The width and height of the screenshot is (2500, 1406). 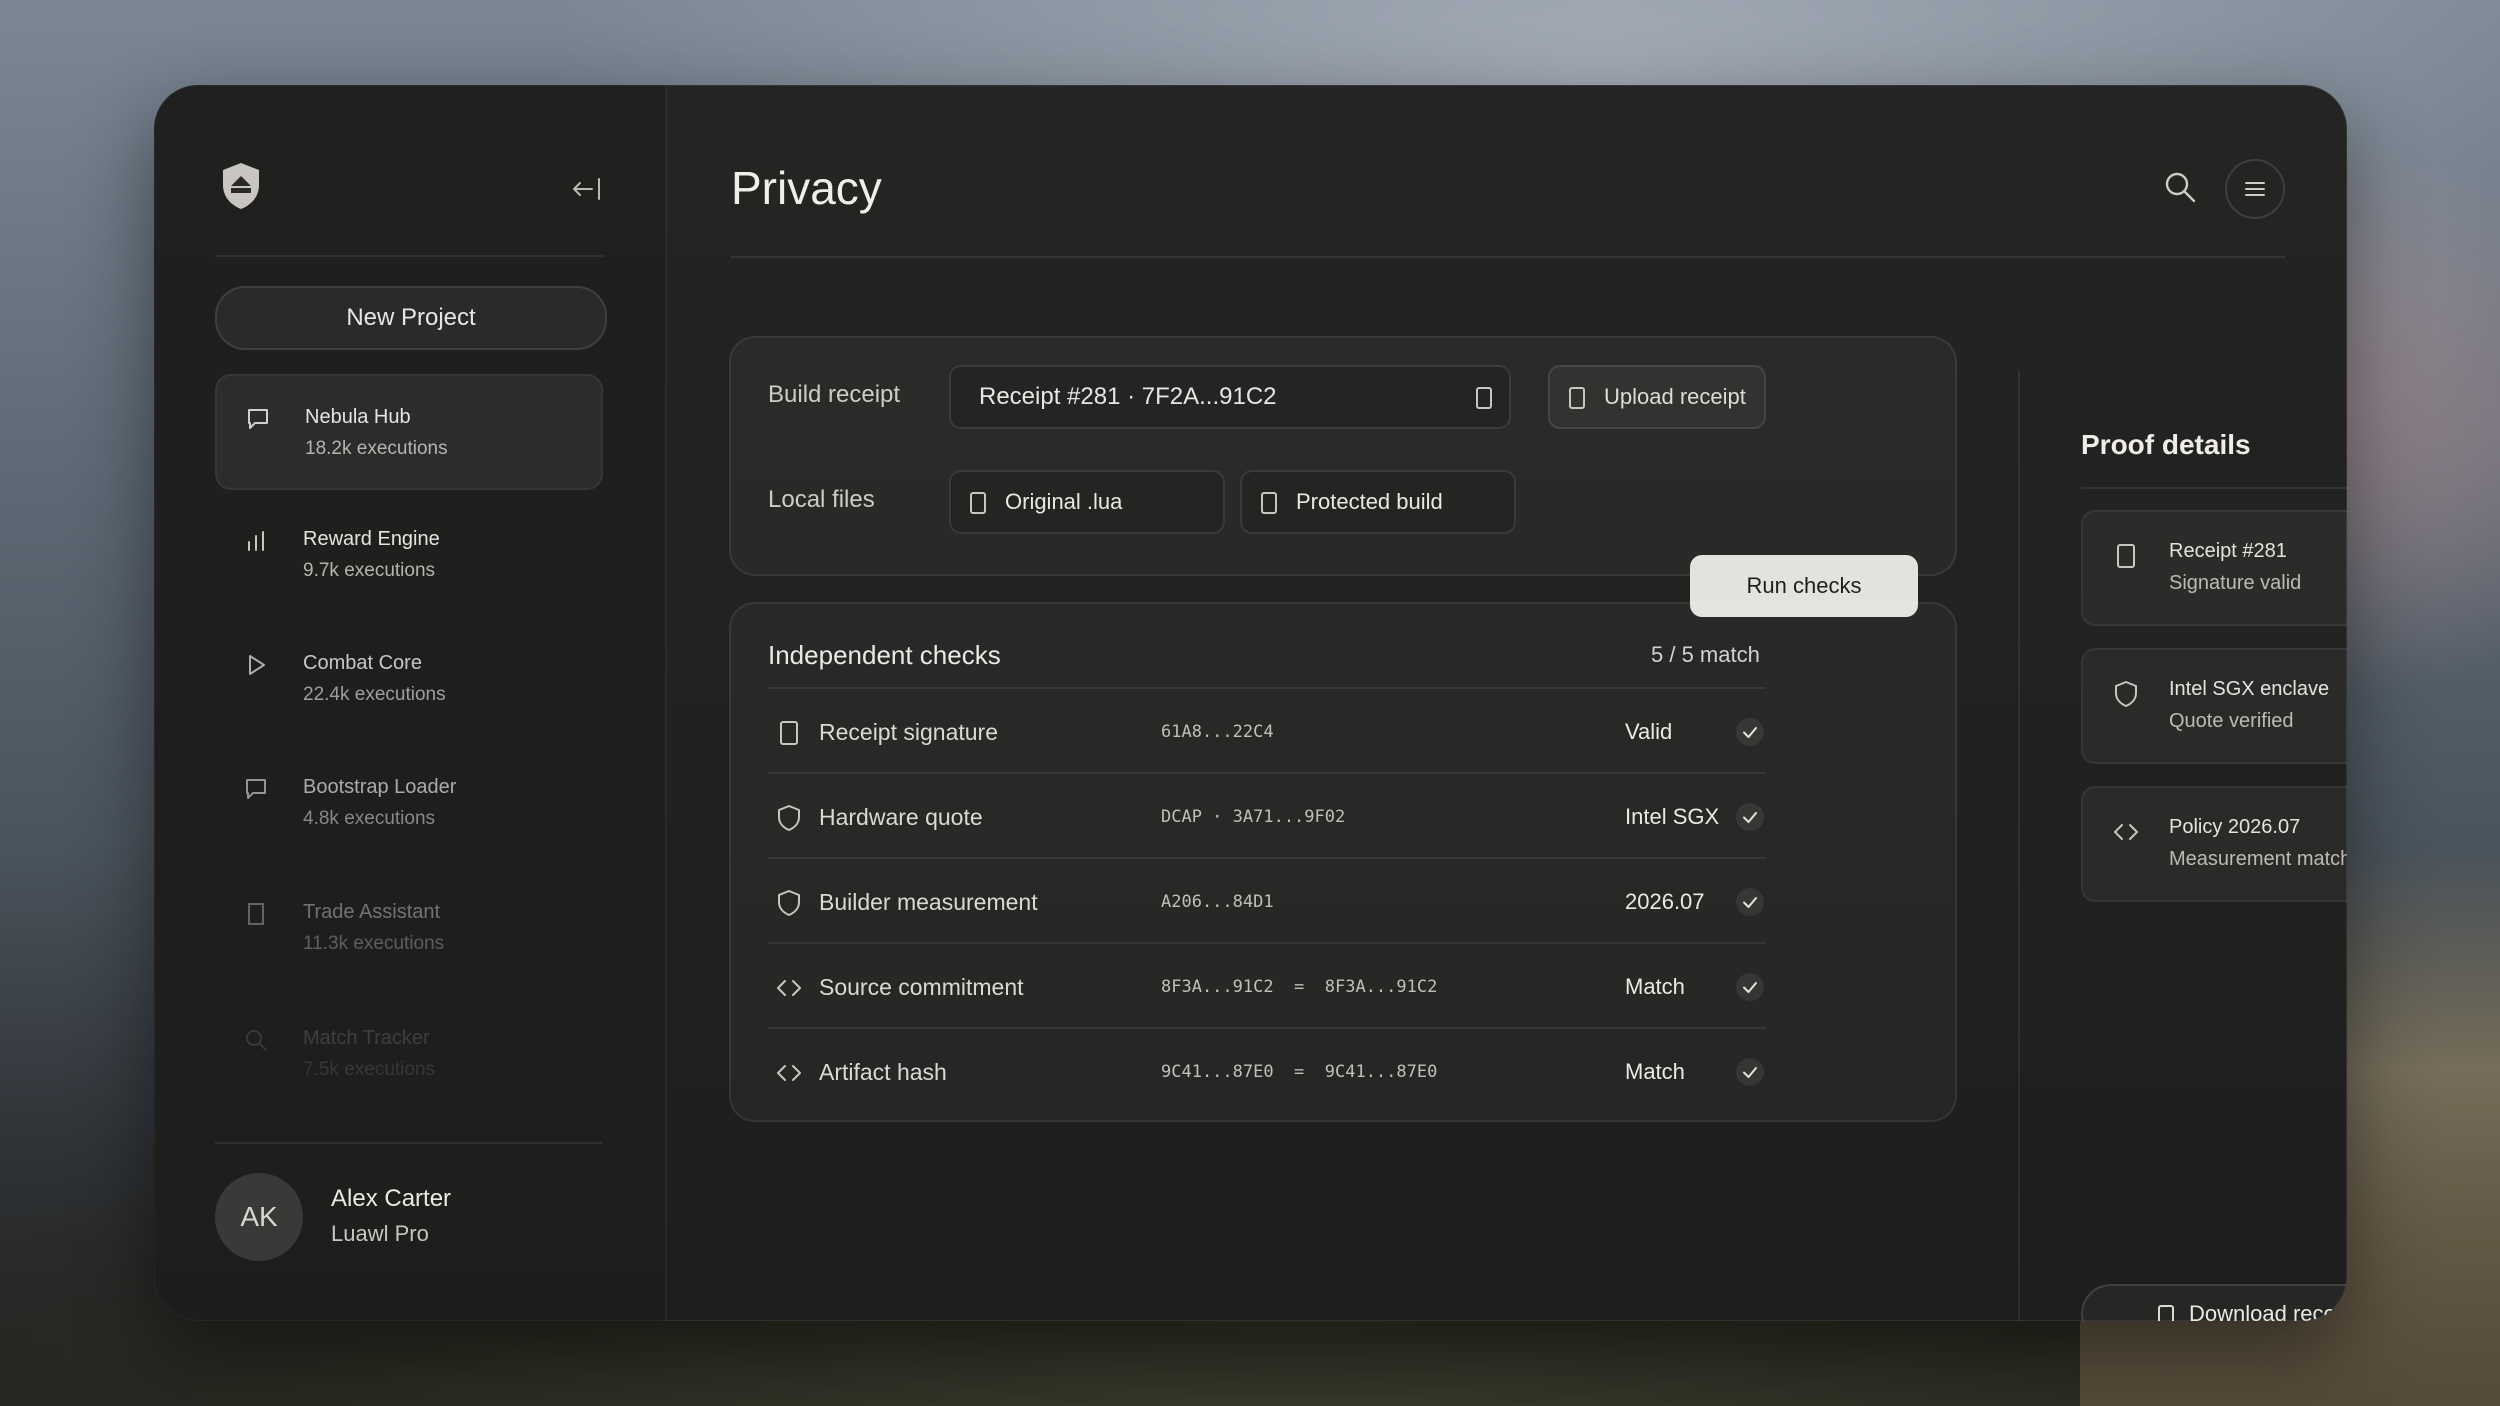 I want to click on sidebar-item-title: Nebula Hub, so click(x=358, y=417).